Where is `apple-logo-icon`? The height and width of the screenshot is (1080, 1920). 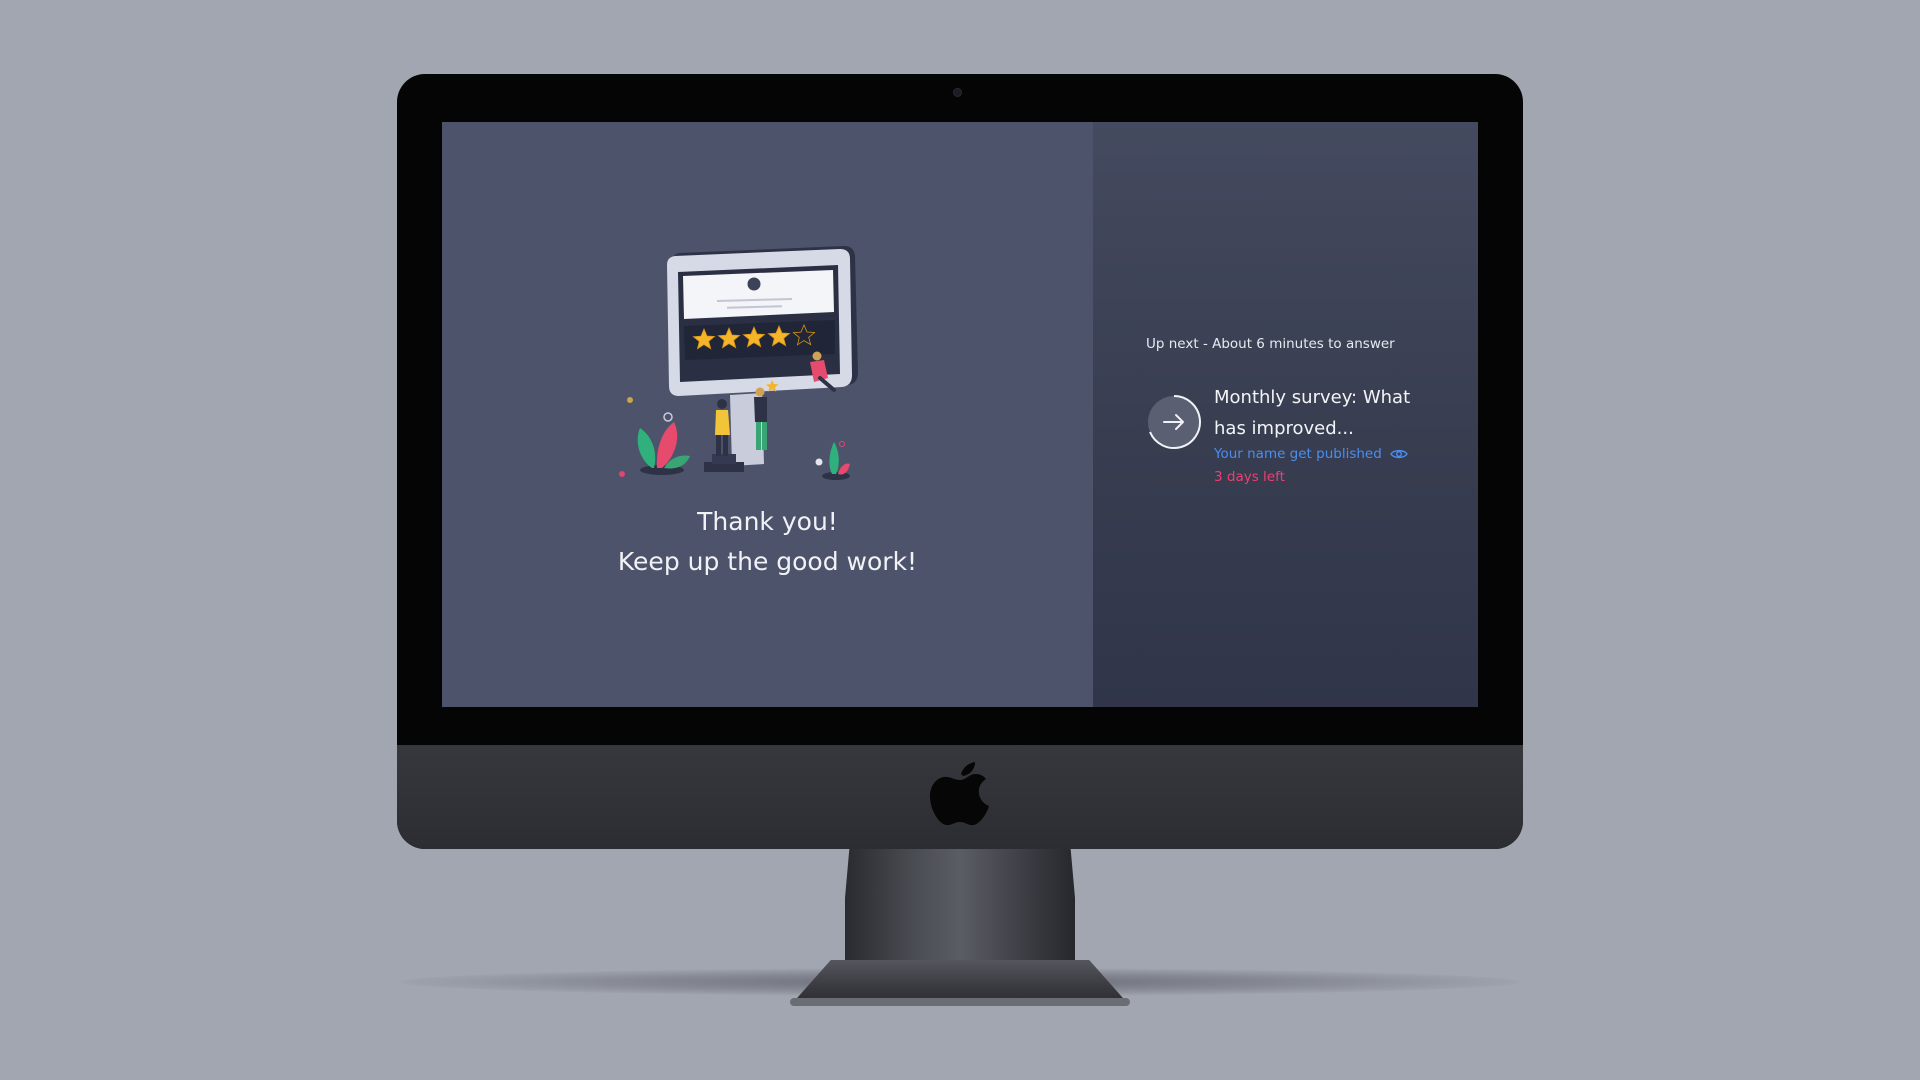 apple-logo-icon is located at coordinates (959, 794).